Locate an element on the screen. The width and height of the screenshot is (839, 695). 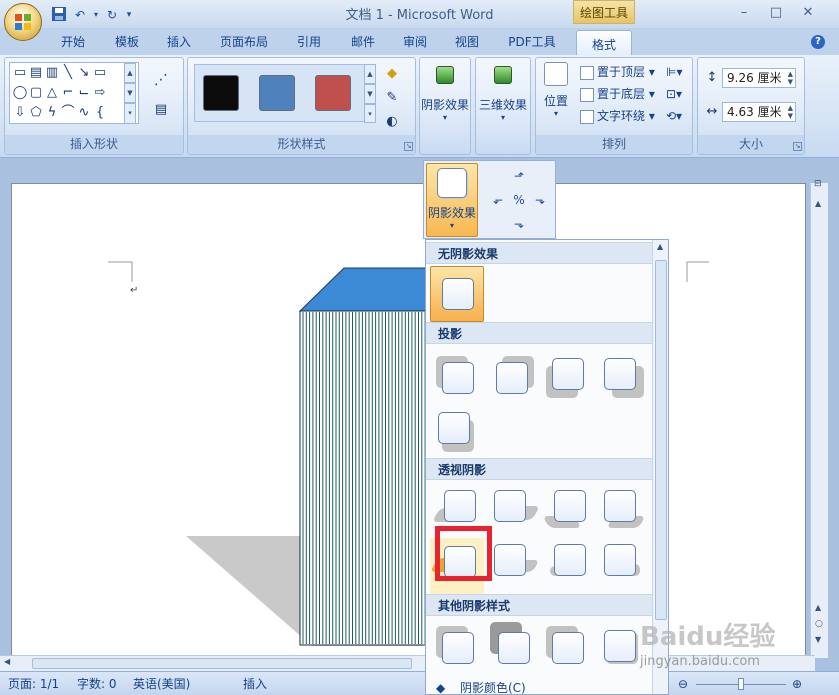
cube-top-face is located at coordinates (365, 289).